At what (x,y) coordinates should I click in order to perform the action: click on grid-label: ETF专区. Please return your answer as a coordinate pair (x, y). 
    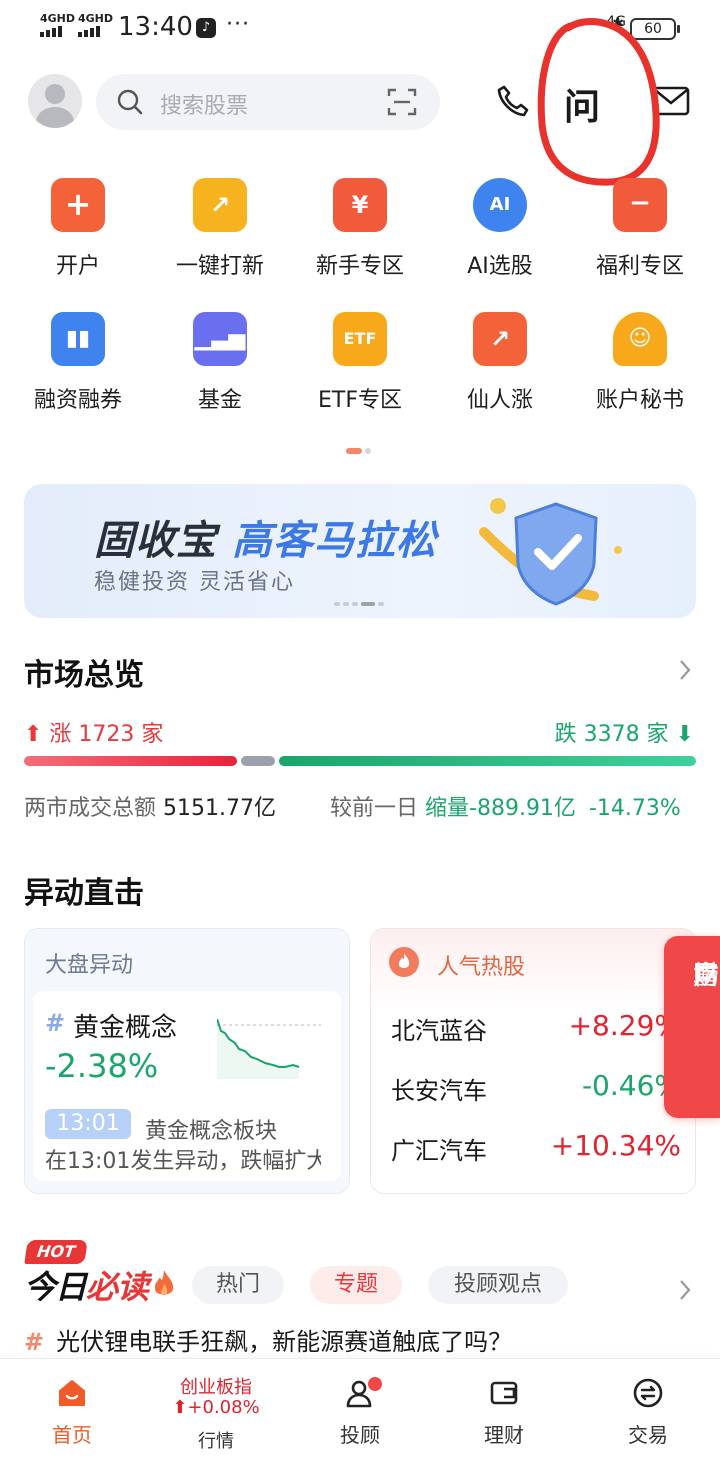
    Looking at the image, I should click on (360, 400).